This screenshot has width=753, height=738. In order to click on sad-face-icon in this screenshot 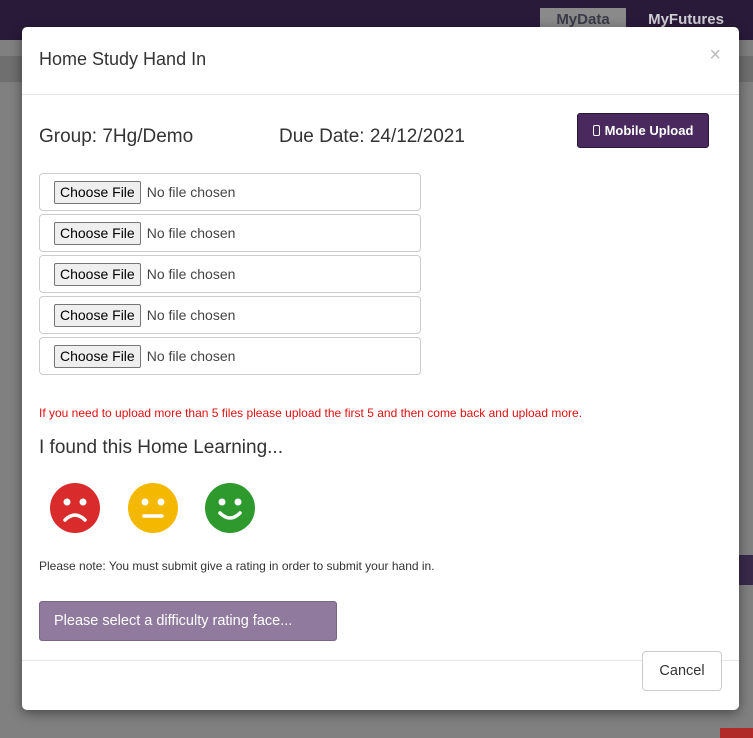, I will do `click(75, 508)`.